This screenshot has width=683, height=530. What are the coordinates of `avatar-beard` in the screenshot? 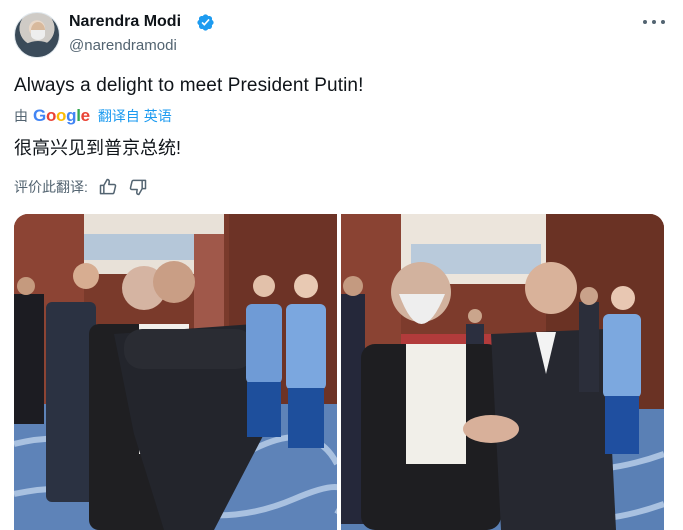 It's located at (38, 35).